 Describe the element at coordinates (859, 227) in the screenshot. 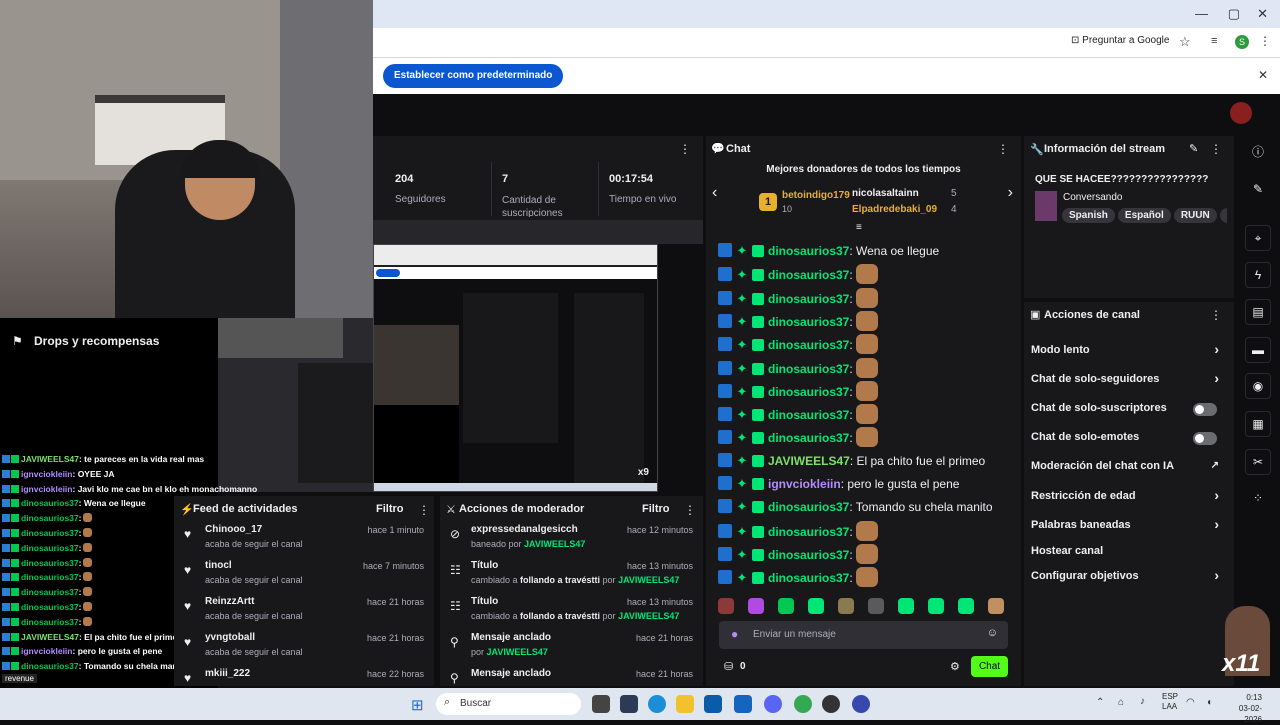

I see `pinned-expand-icon: ≡` at that location.